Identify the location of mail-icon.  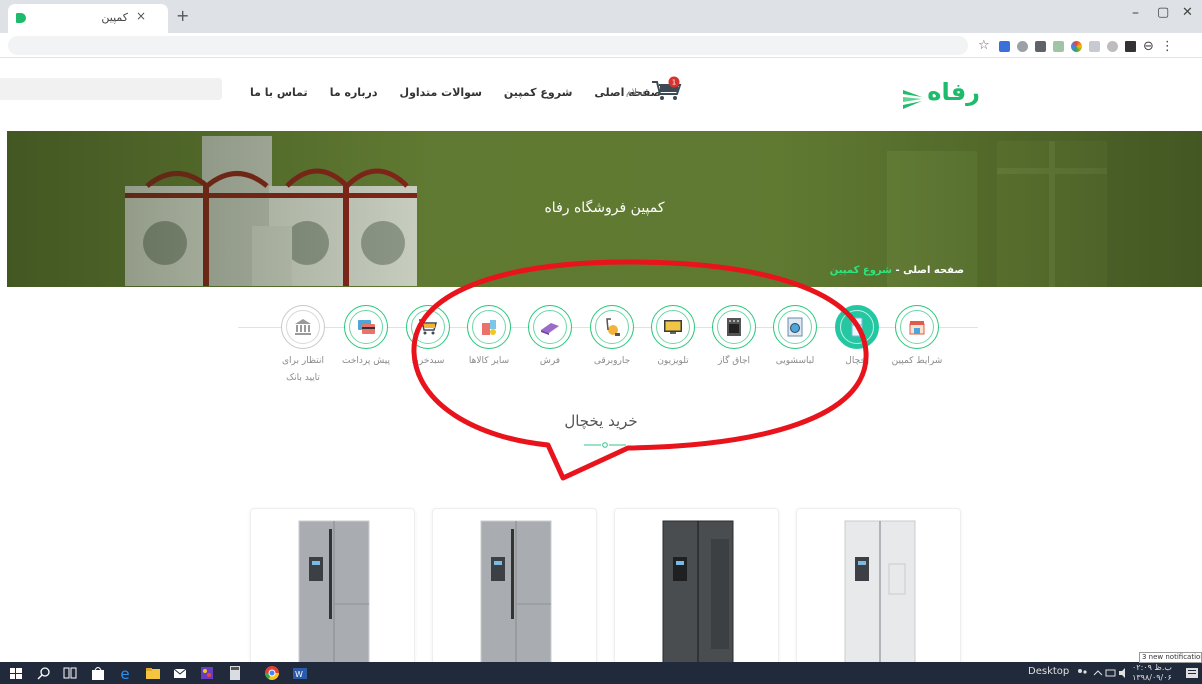
(180, 673).